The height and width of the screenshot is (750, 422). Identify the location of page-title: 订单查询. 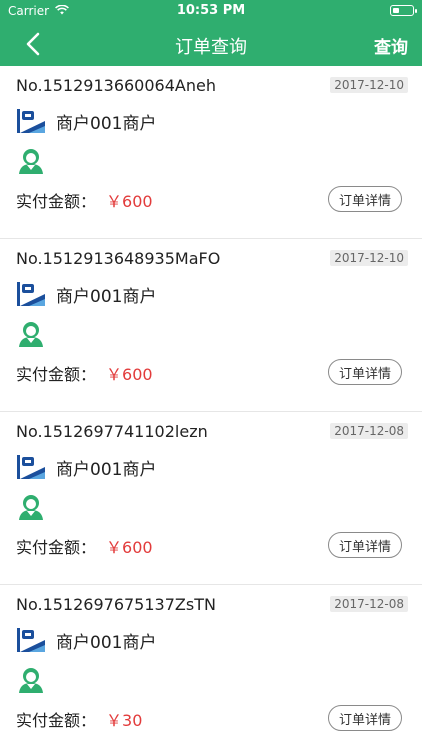
(211, 47).